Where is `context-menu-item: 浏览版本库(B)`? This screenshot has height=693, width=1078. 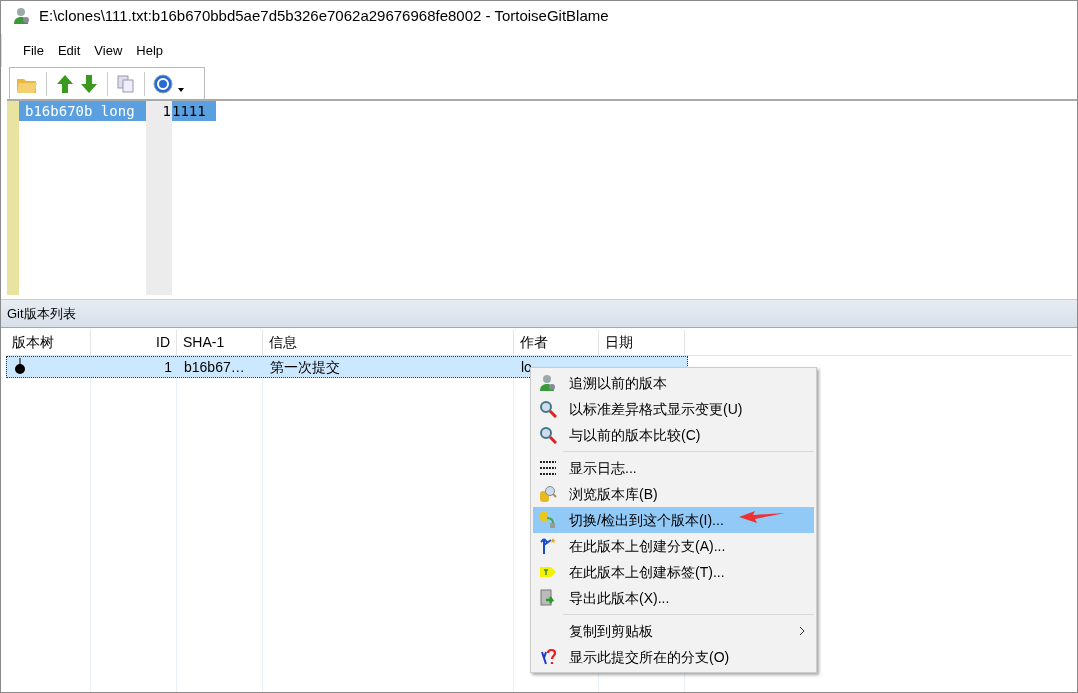
context-menu-item: 浏览版本库(B) is located at coordinates (673, 494).